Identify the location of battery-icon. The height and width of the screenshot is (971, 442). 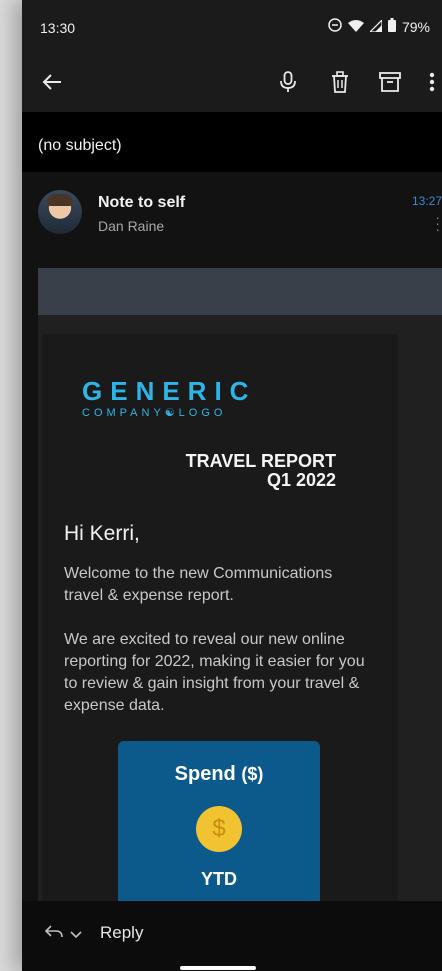
(391, 26).